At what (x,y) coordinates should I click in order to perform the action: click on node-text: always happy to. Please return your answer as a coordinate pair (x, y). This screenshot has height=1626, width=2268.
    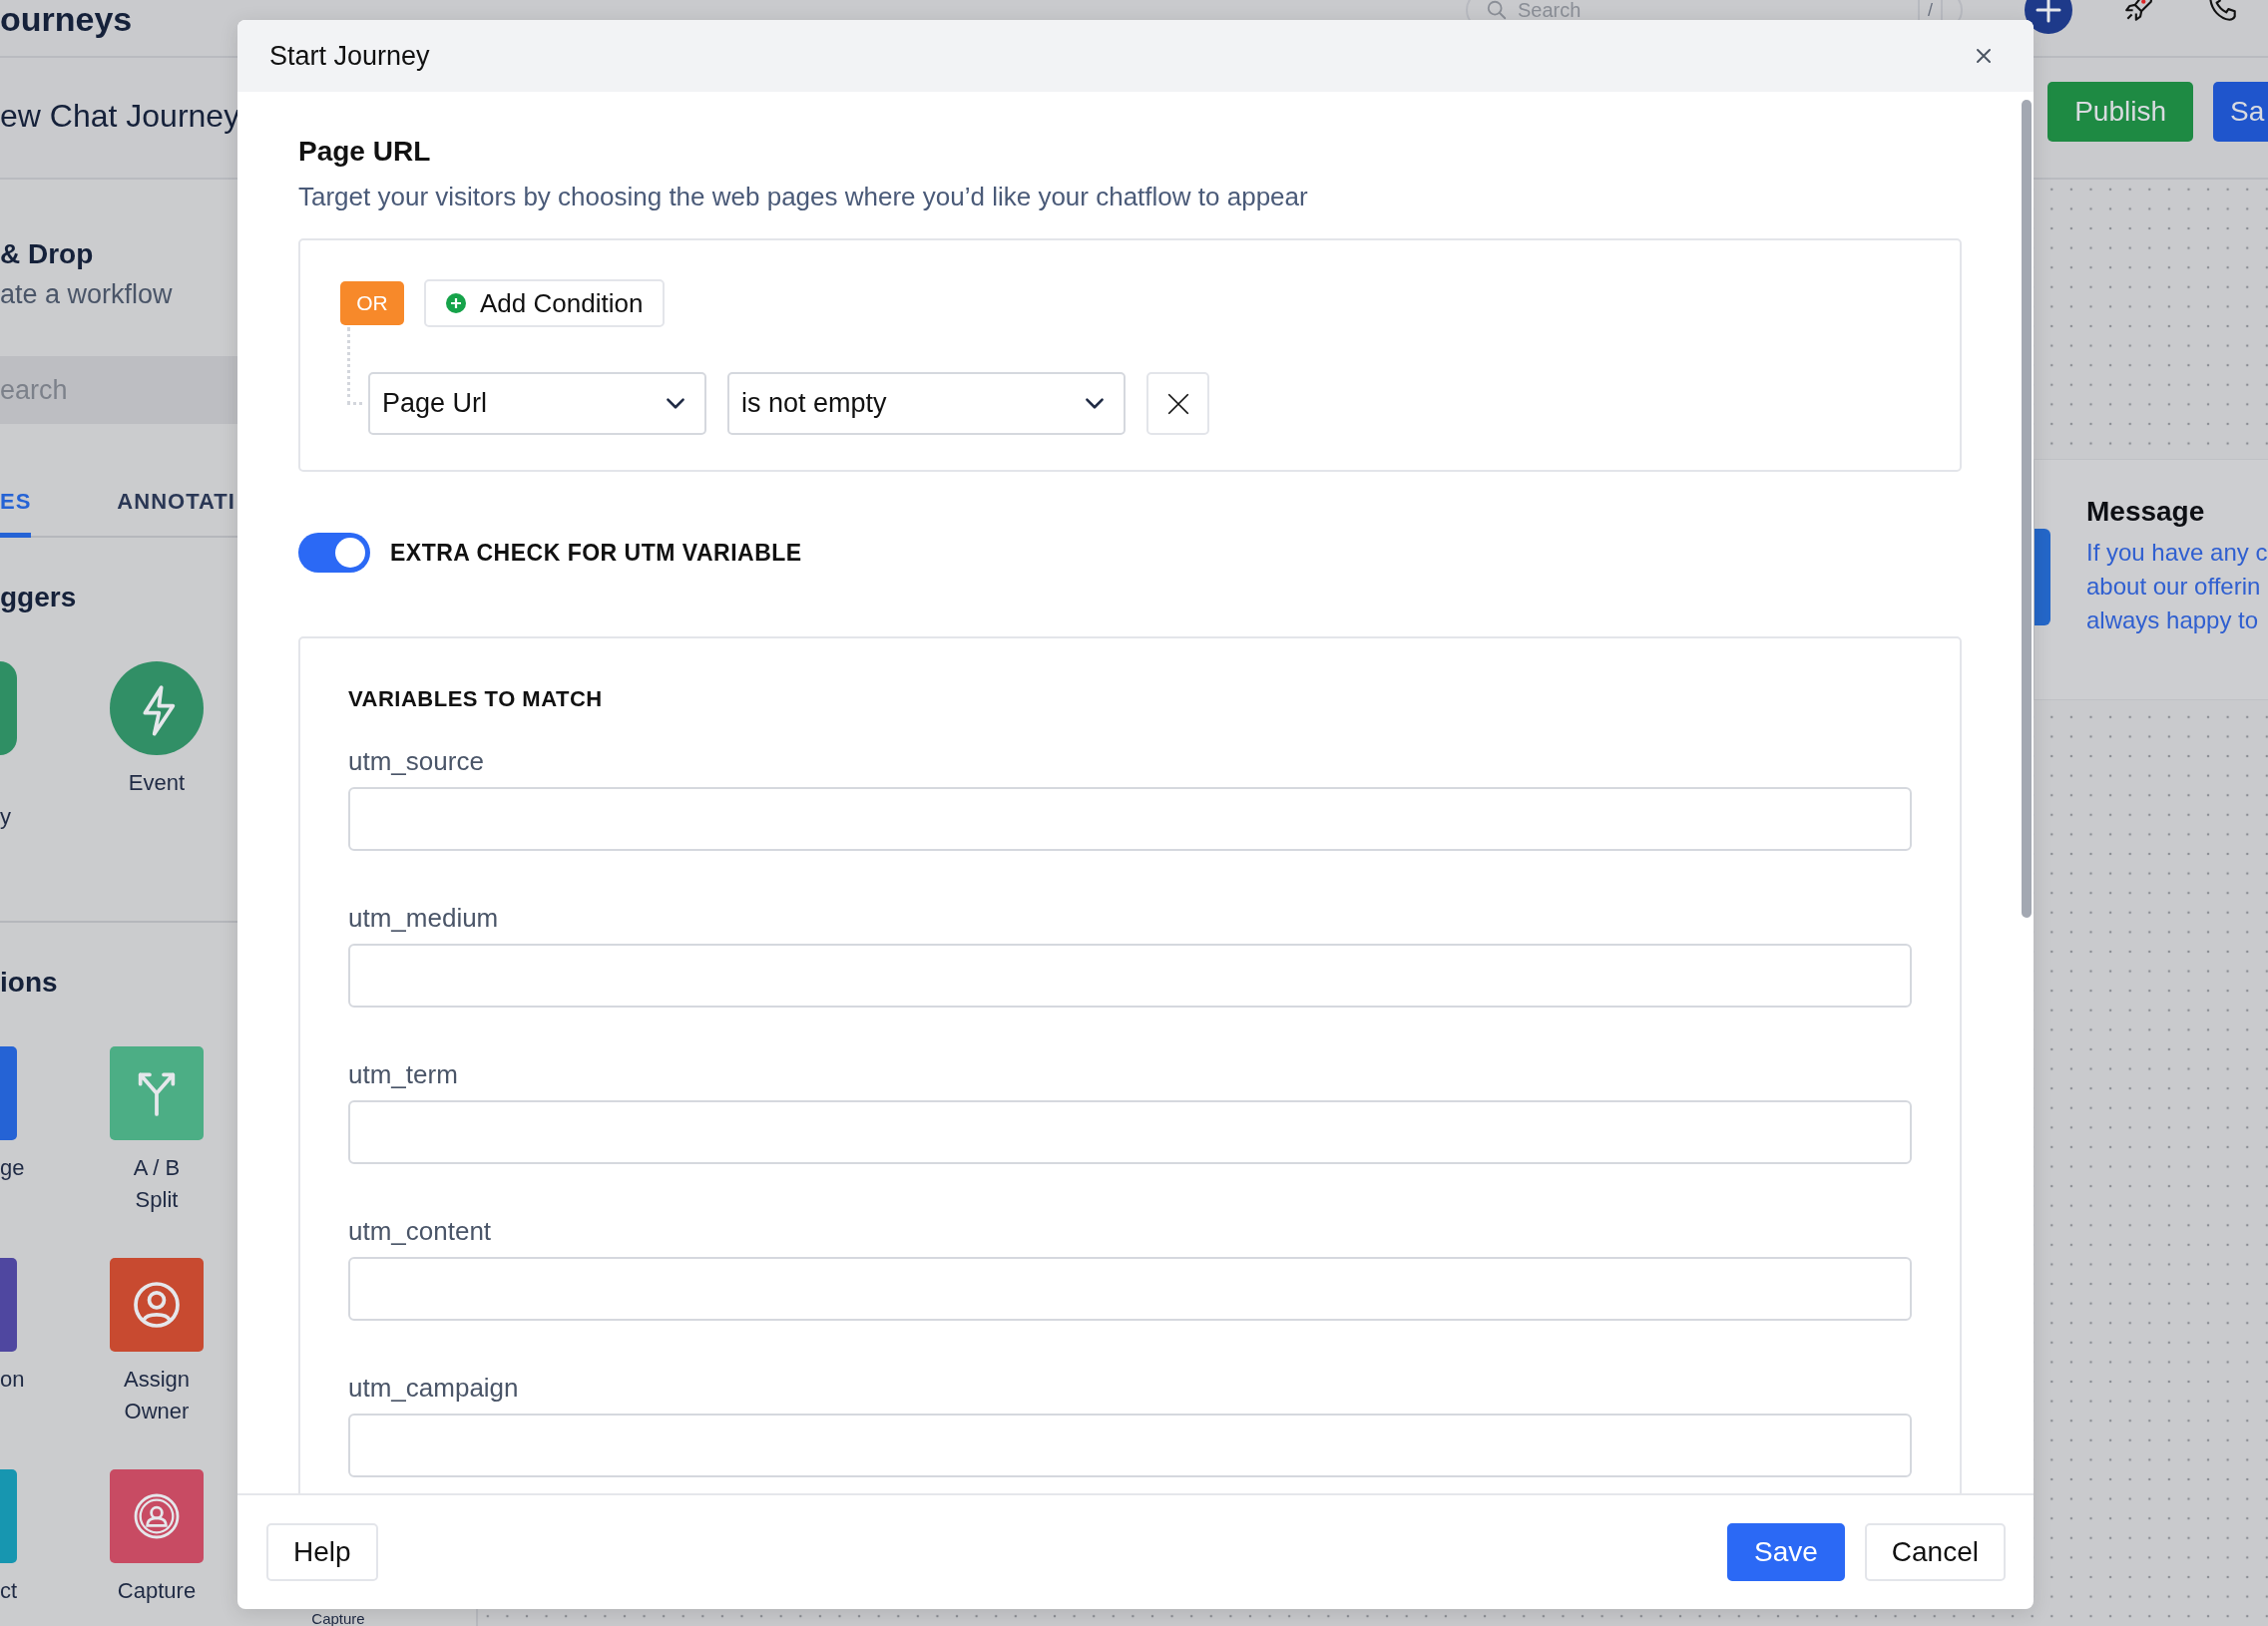
    Looking at the image, I should click on (2173, 620).